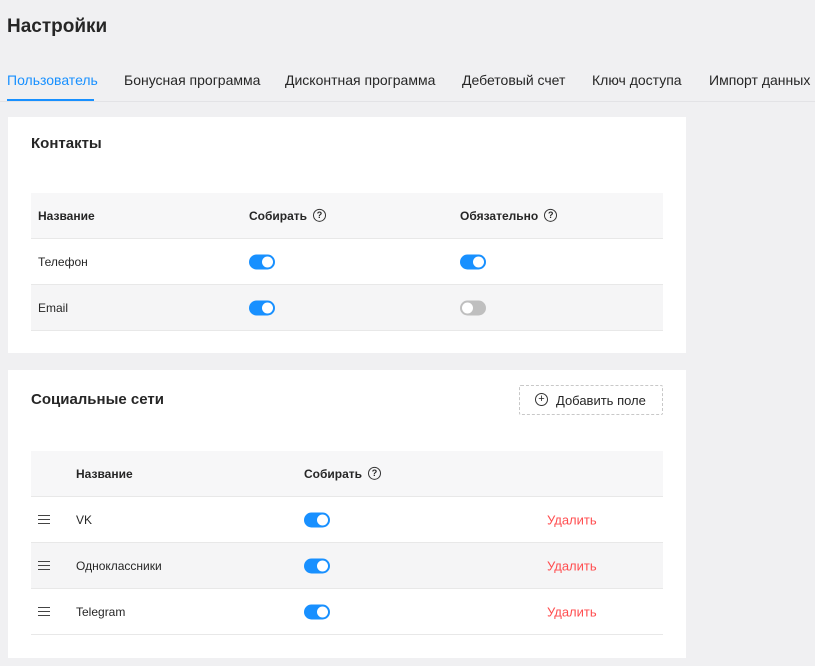 The height and width of the screenshot is (666, 815). Describe the element at coordinates (52, 80) in the screenshot. I see `tab-user: Пользователь` at that location.